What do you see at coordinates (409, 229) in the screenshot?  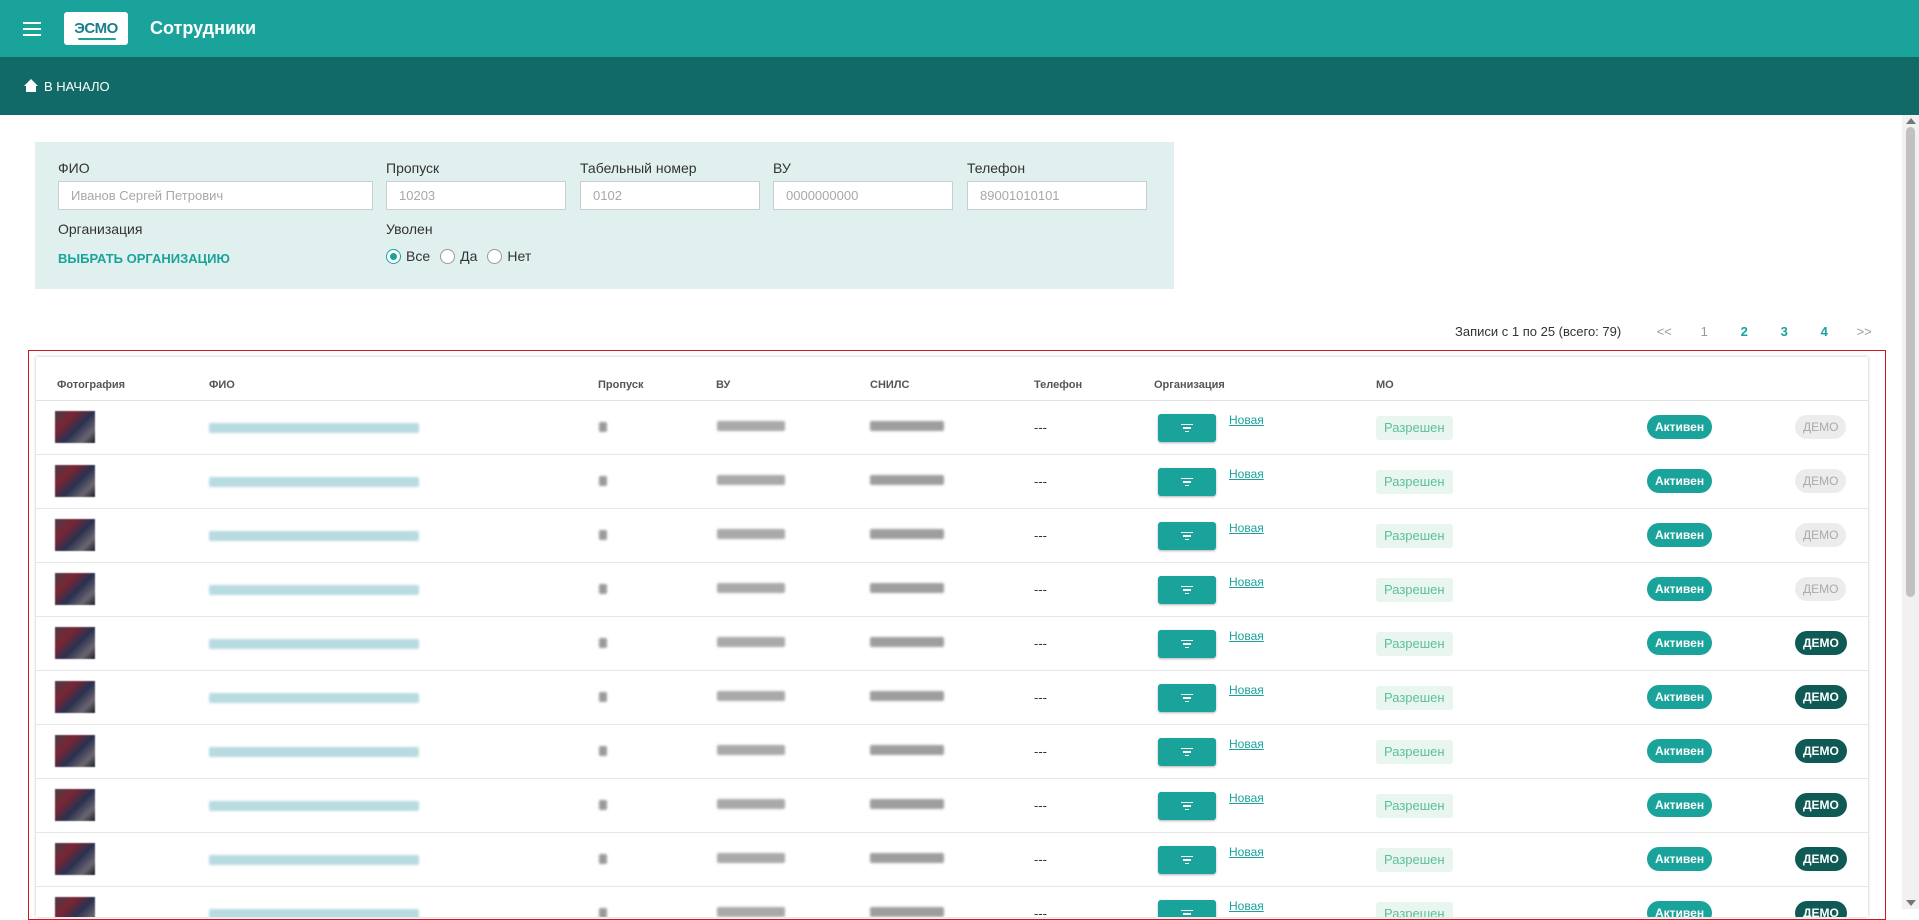 I see `fired-label: Уволен` at bounding box center [409, 229].